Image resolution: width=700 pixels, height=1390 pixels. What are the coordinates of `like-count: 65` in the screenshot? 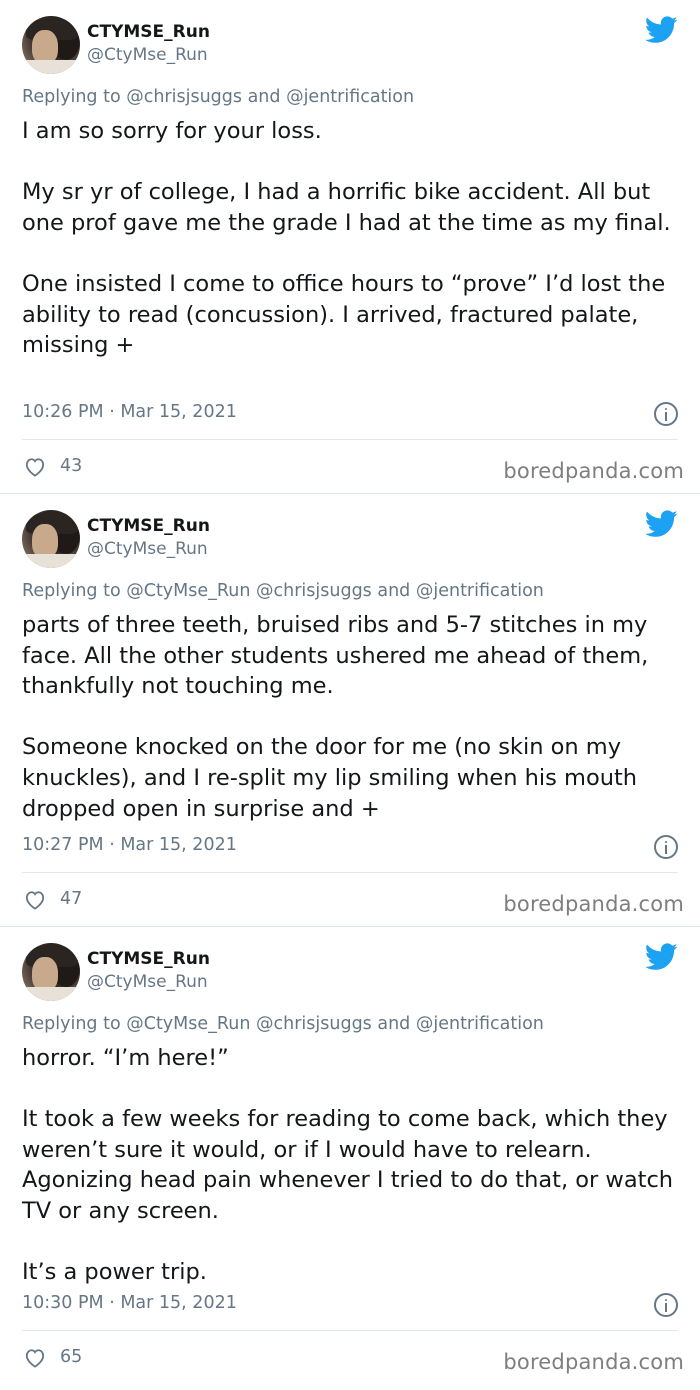 It's located at (71, 1357).